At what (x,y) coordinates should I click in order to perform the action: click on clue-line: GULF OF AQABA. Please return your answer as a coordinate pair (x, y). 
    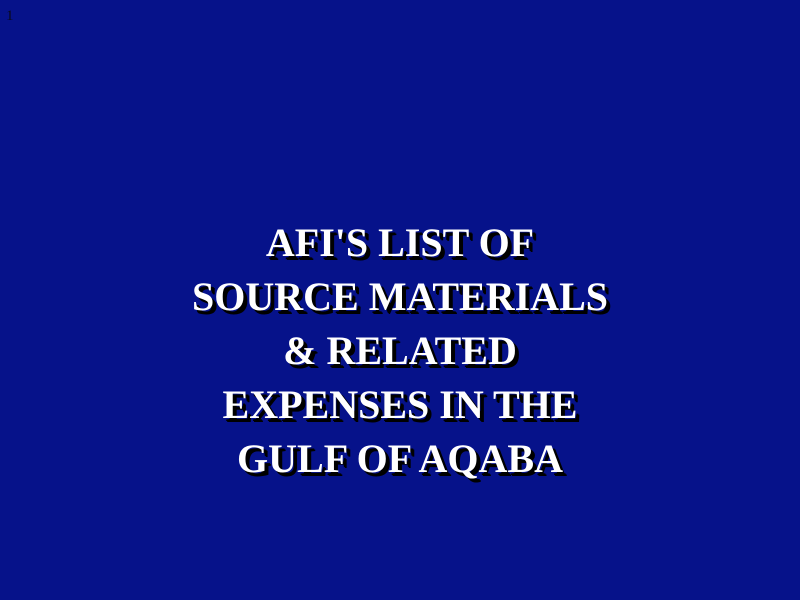
    Looking at the image, I should click on (400, 458).